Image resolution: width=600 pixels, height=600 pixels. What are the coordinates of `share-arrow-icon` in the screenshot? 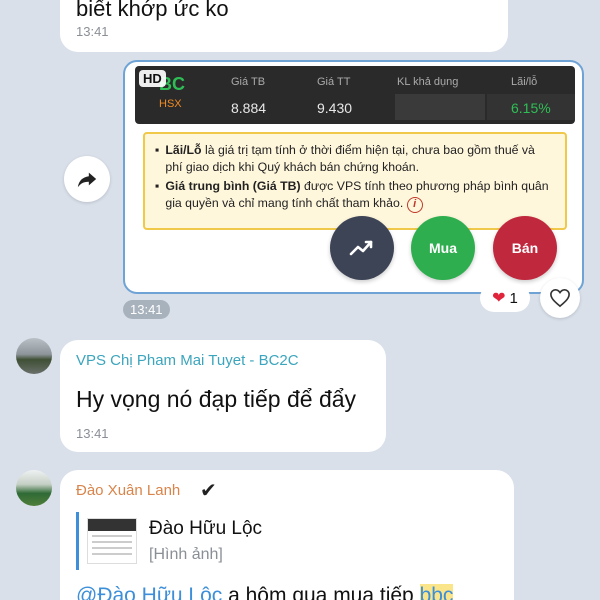 It's located at (87, 180).